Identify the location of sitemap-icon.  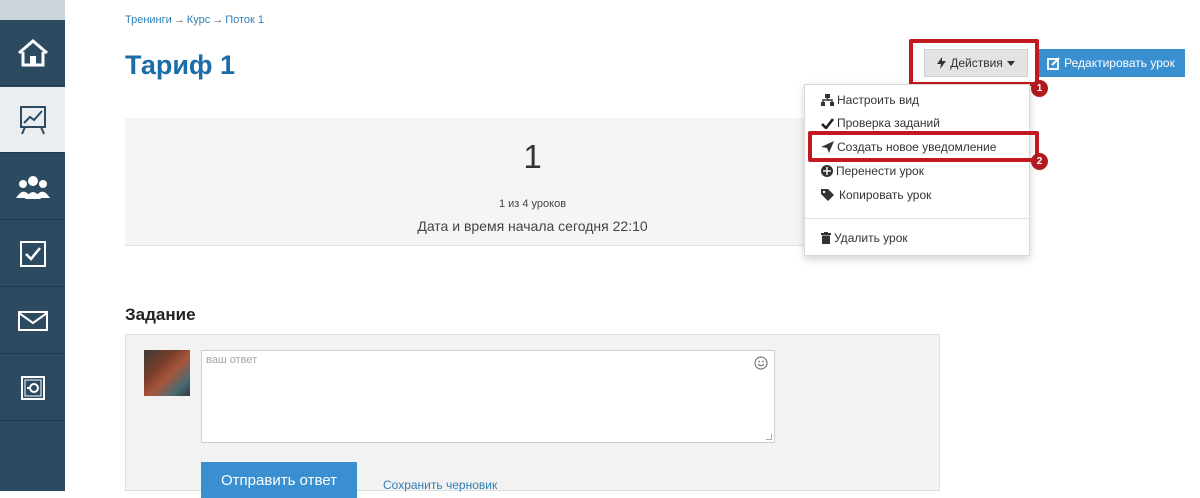
(827, 100).